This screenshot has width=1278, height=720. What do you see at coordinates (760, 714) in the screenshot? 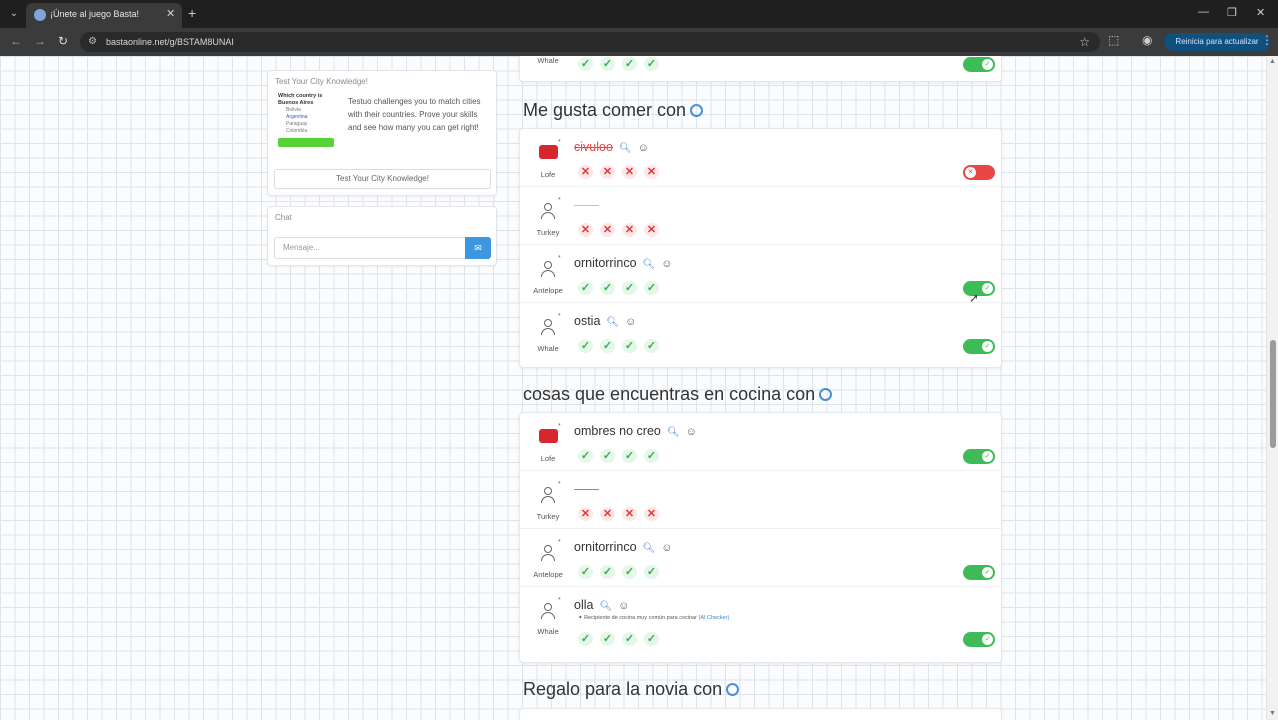
I see `answer-block` at bounding box center [760, 714].